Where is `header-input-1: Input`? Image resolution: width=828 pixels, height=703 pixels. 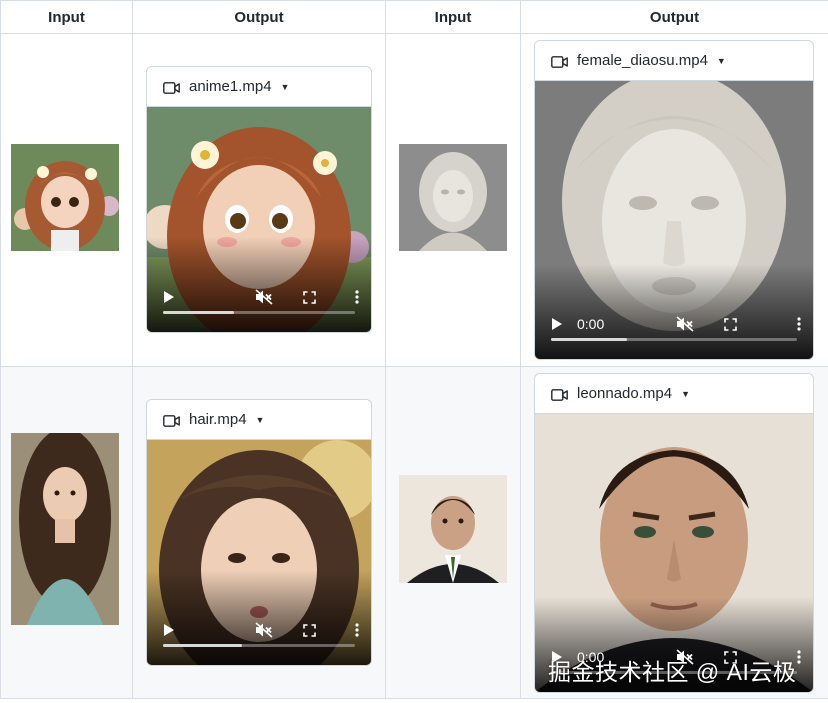
header-input-1: Input is located at coordinates (66, 17).